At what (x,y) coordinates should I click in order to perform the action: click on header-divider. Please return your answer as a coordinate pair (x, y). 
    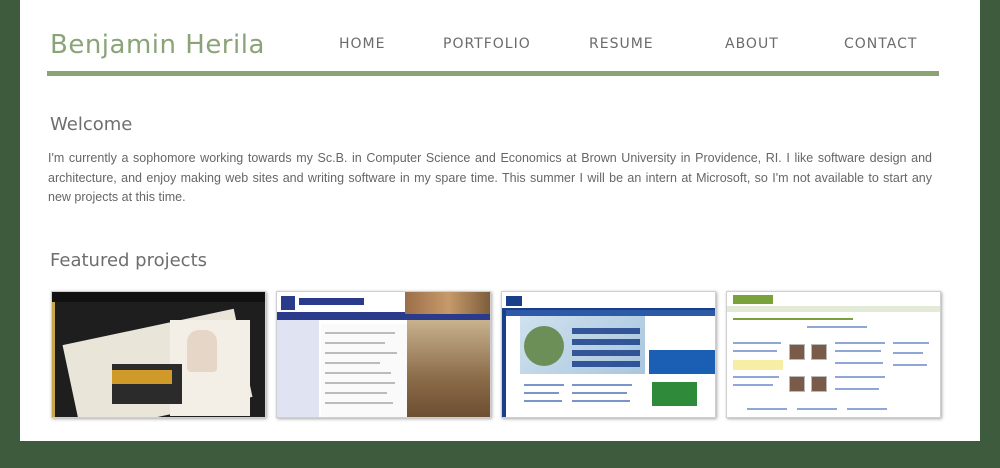
    Looking at the image, I should click on (493, 73).